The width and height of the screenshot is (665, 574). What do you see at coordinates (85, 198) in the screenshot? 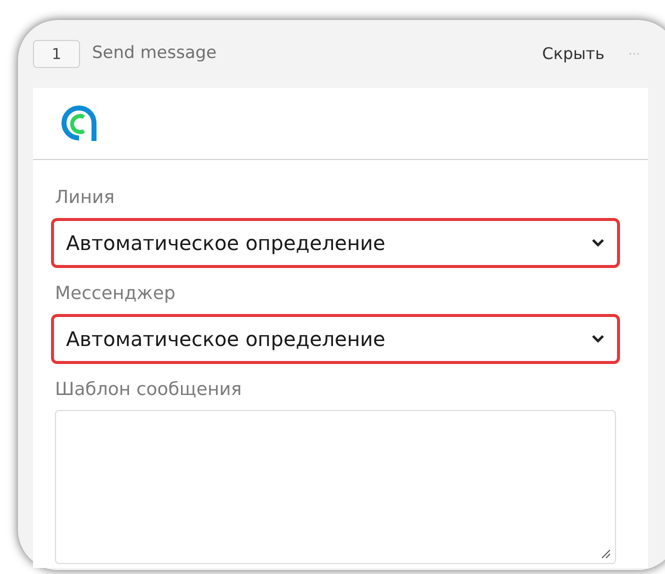
I see `field-label: Линия` at bounding box center [85, 198].